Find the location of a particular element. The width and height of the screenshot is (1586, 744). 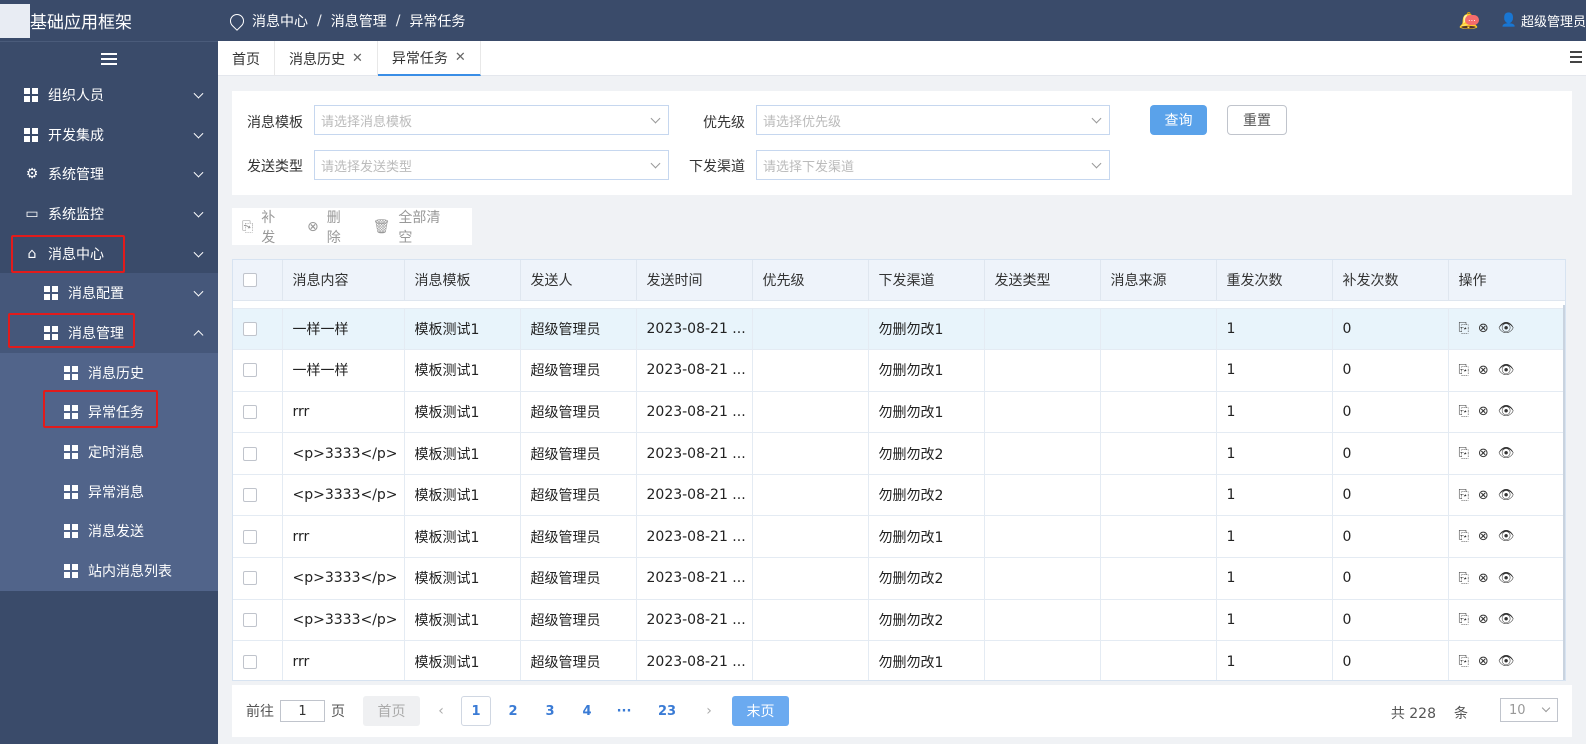

prev-page-icon: ‹ is located at coordinates (441, 711).